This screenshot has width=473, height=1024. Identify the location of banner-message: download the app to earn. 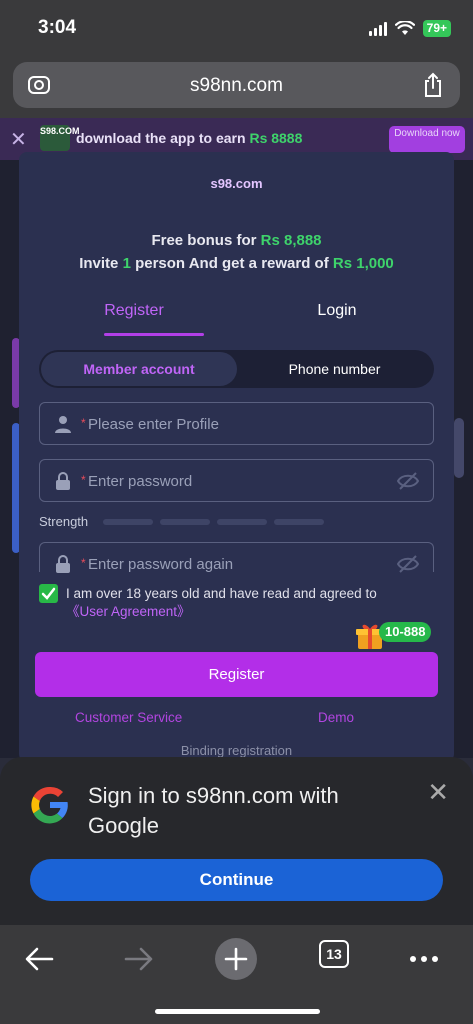
(163, 138).